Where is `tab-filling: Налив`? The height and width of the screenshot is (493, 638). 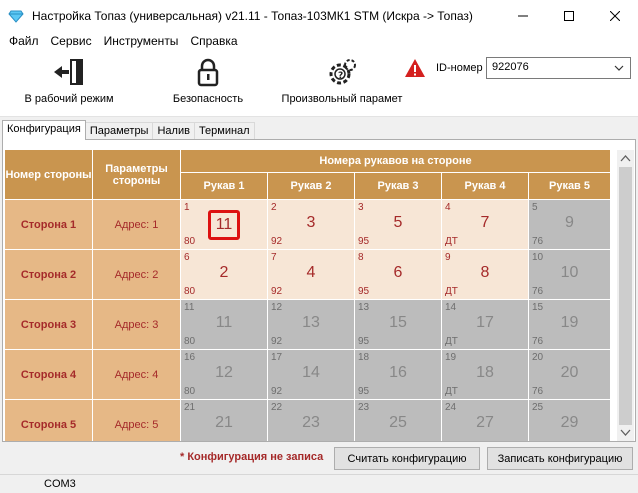 tab-filling: Налив is located at coordinates (173, 131).